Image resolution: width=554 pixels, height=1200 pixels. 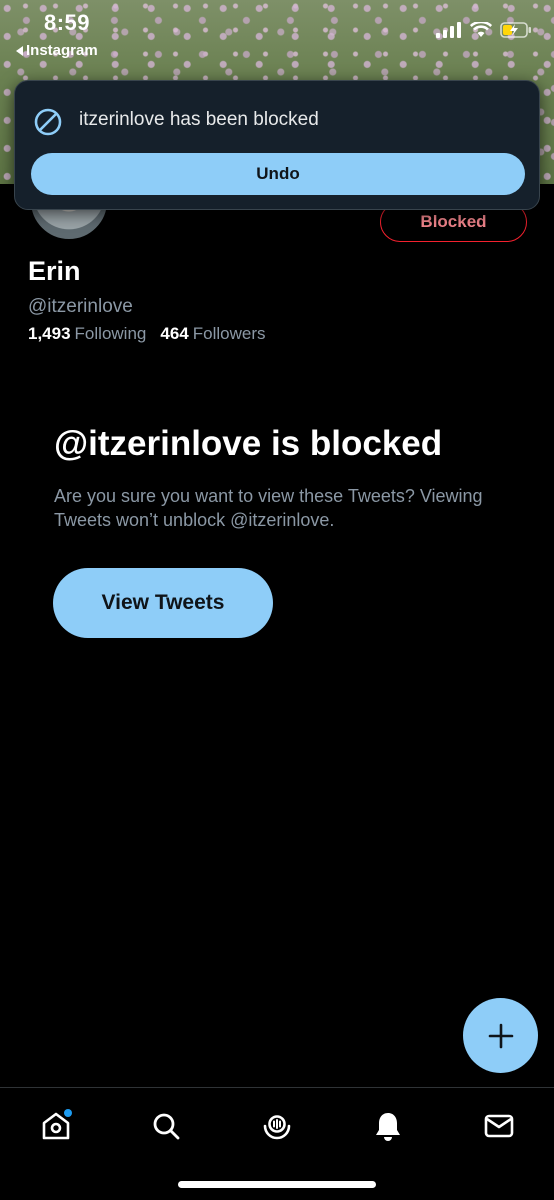 I want to click on search-icon, so click(x=166, y=1126).